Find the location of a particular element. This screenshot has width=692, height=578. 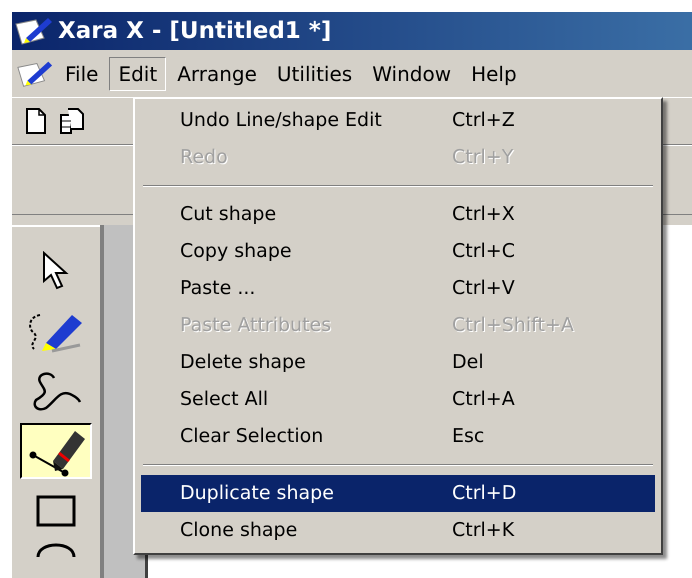

menu-item-label: Duplicate shape is located at coordinates (257, 493).